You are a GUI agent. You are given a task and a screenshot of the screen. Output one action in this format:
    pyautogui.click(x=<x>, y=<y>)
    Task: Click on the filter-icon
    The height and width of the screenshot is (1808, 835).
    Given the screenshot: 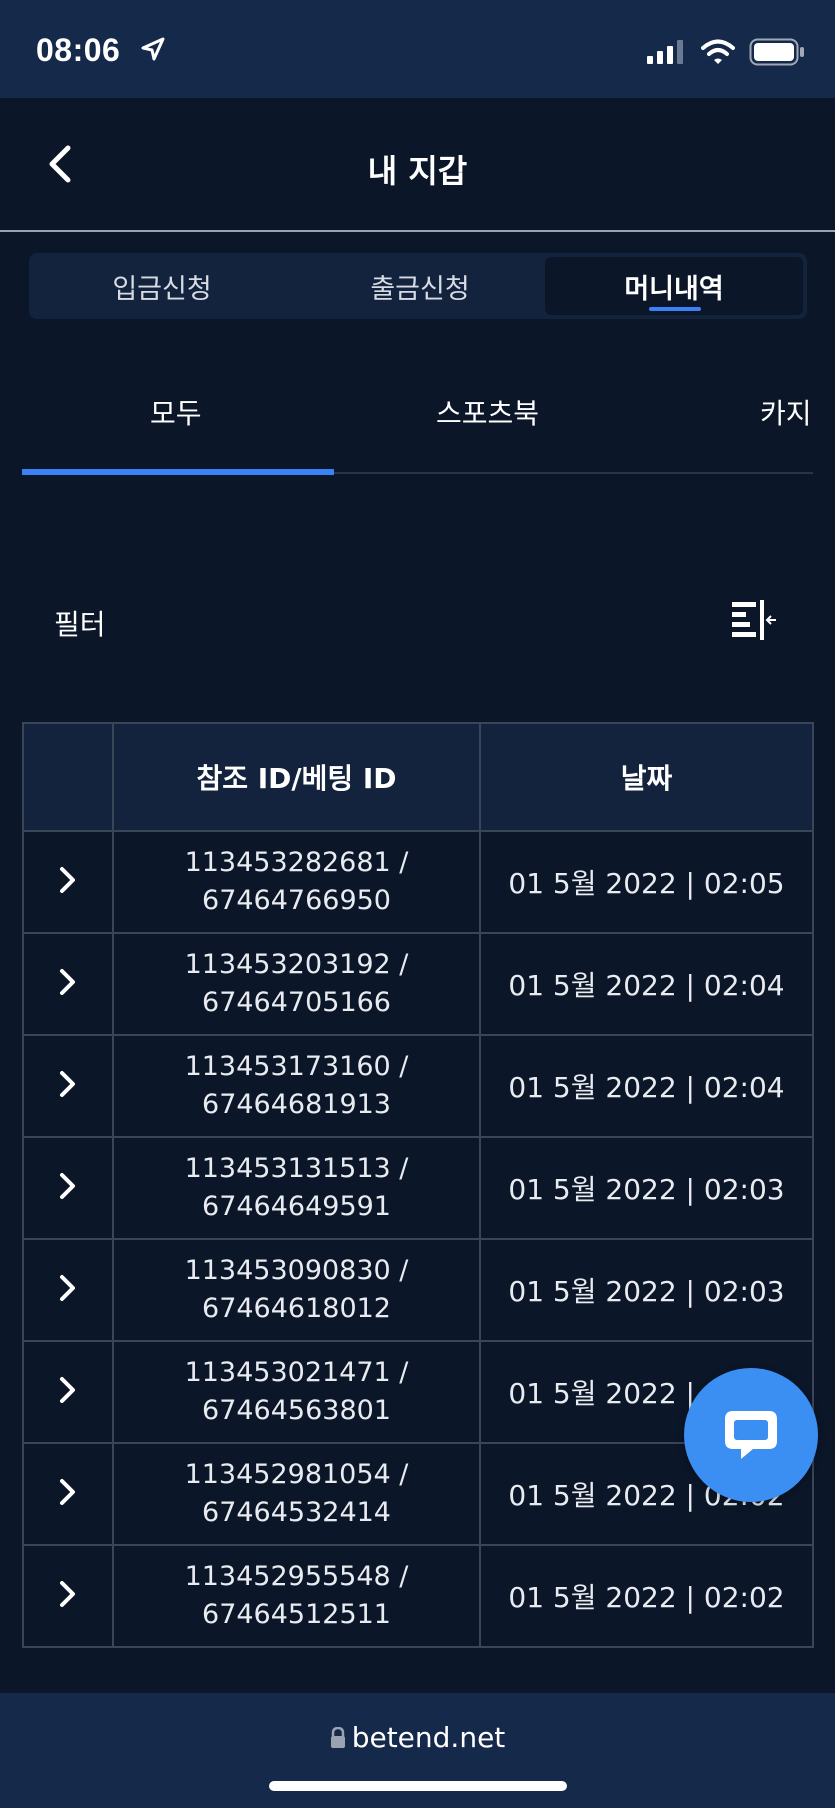 What is the action you would take?
    pyautogui.click(x=754, y=620)
    